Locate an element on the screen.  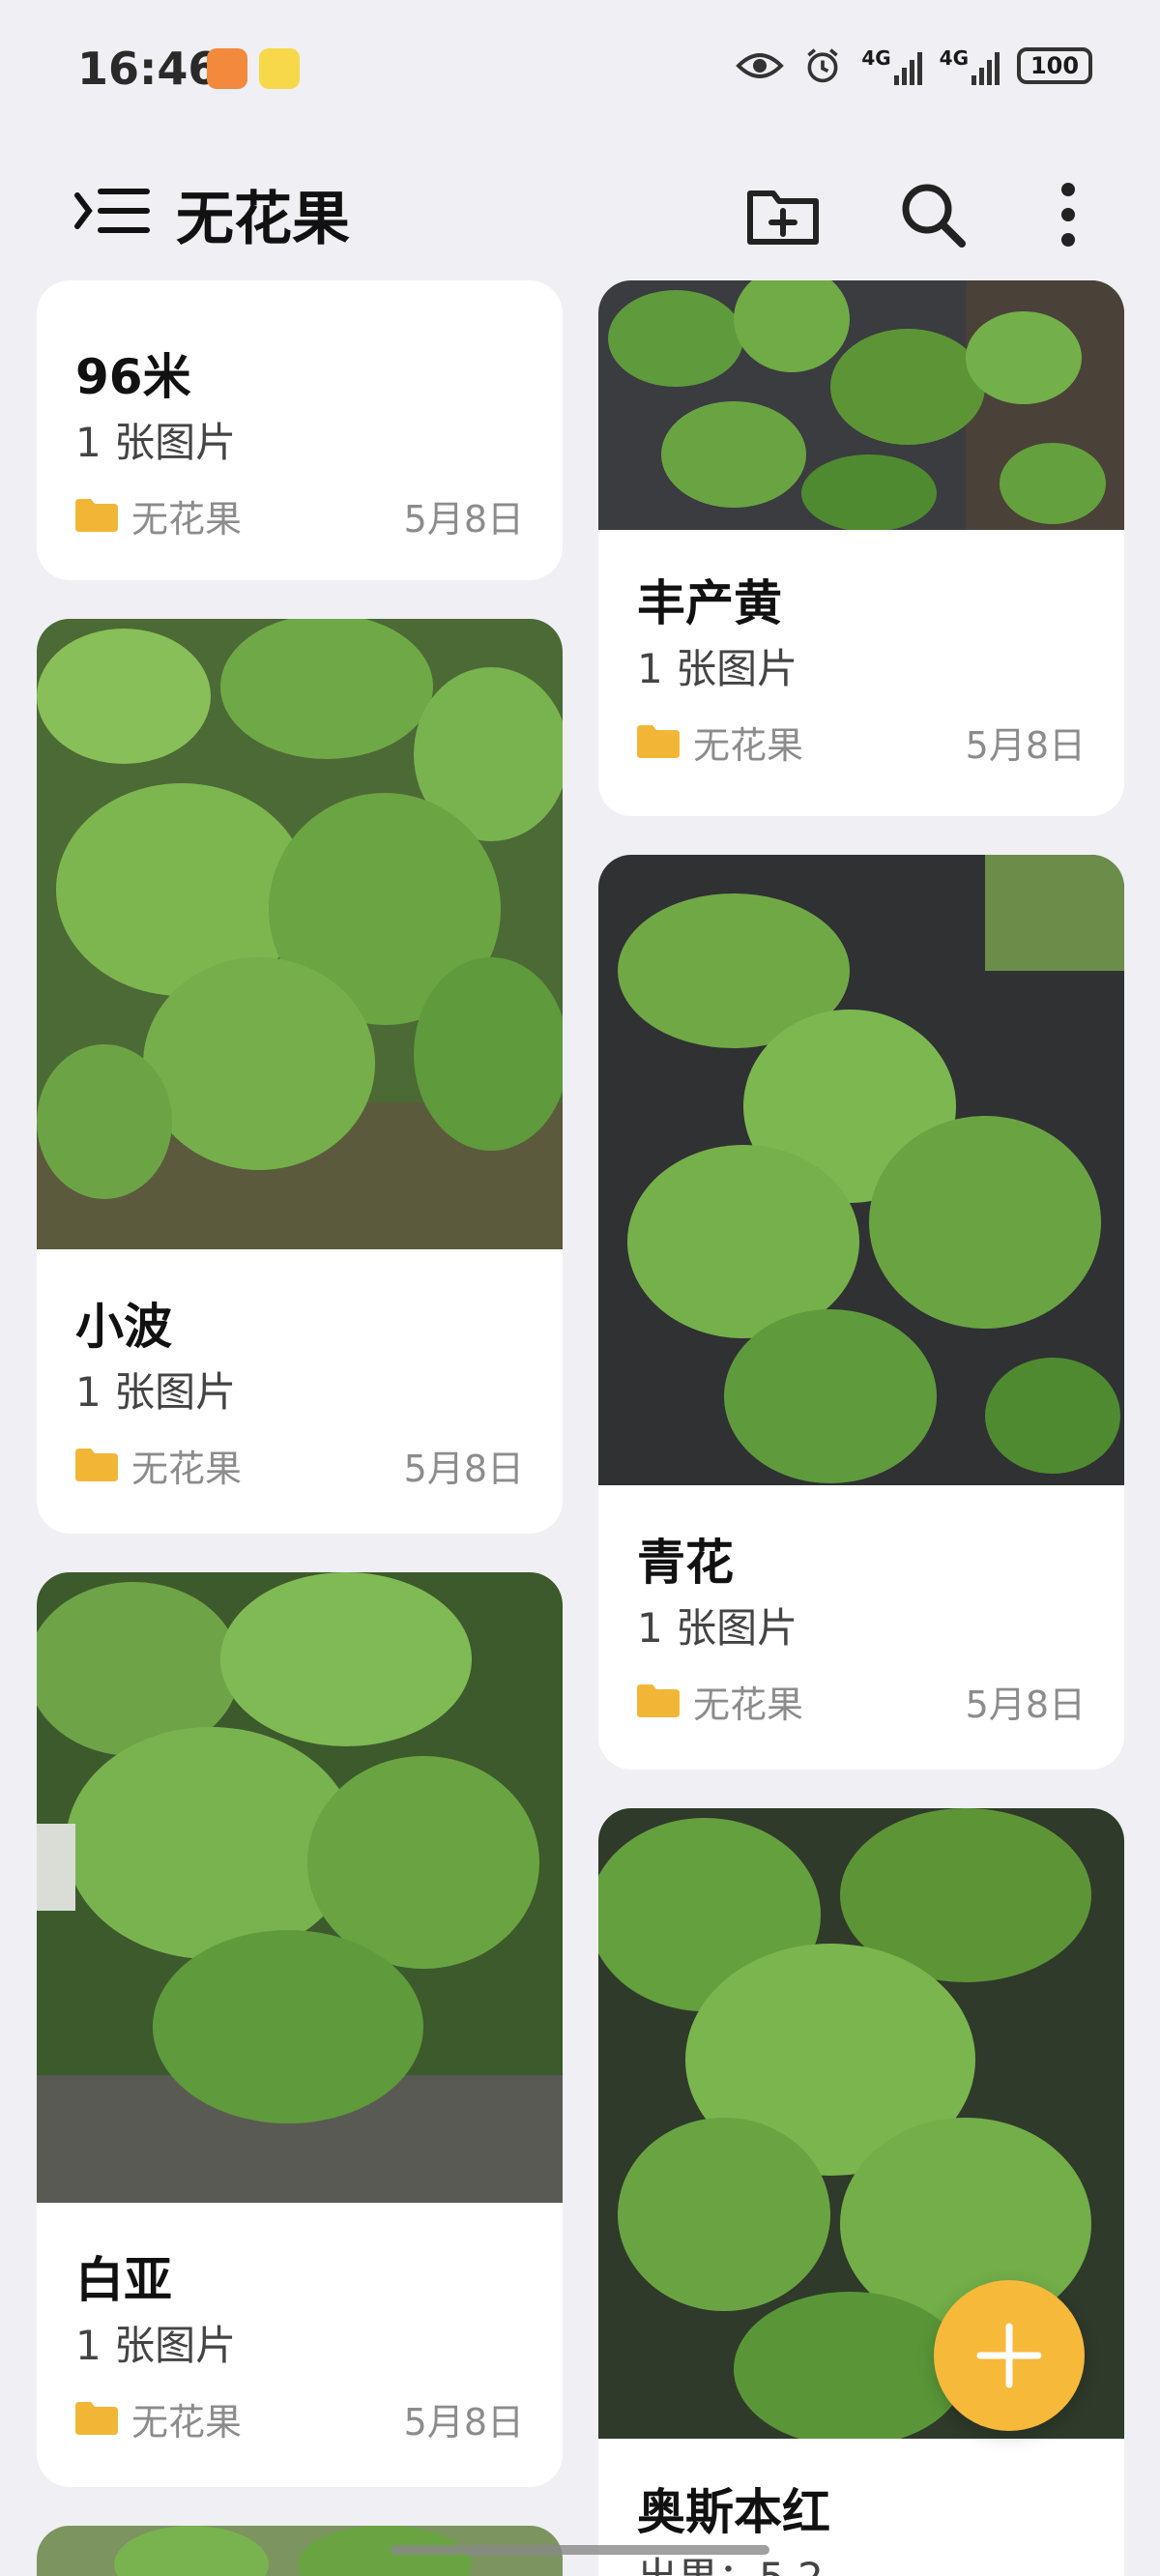
battery-icon: 100 is located at coordinates (1054, 65).